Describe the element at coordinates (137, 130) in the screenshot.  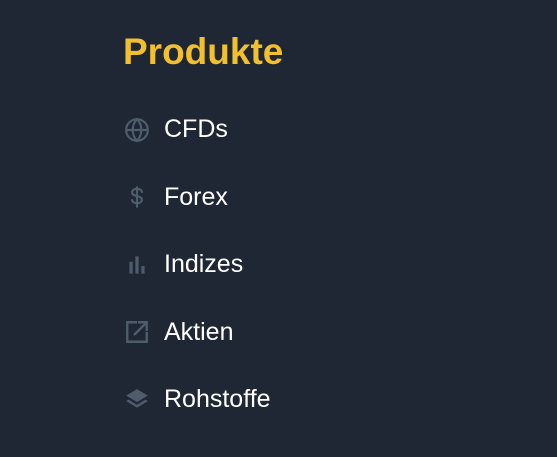
I see `globe-icon` at that location.